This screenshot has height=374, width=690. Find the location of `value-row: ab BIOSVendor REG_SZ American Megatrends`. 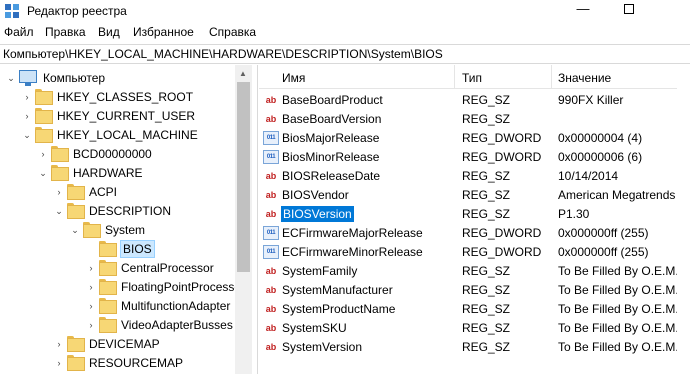

value-row: ab BIOSVendor REG_SZ American Megatrends is located at coordinates (474, 195).